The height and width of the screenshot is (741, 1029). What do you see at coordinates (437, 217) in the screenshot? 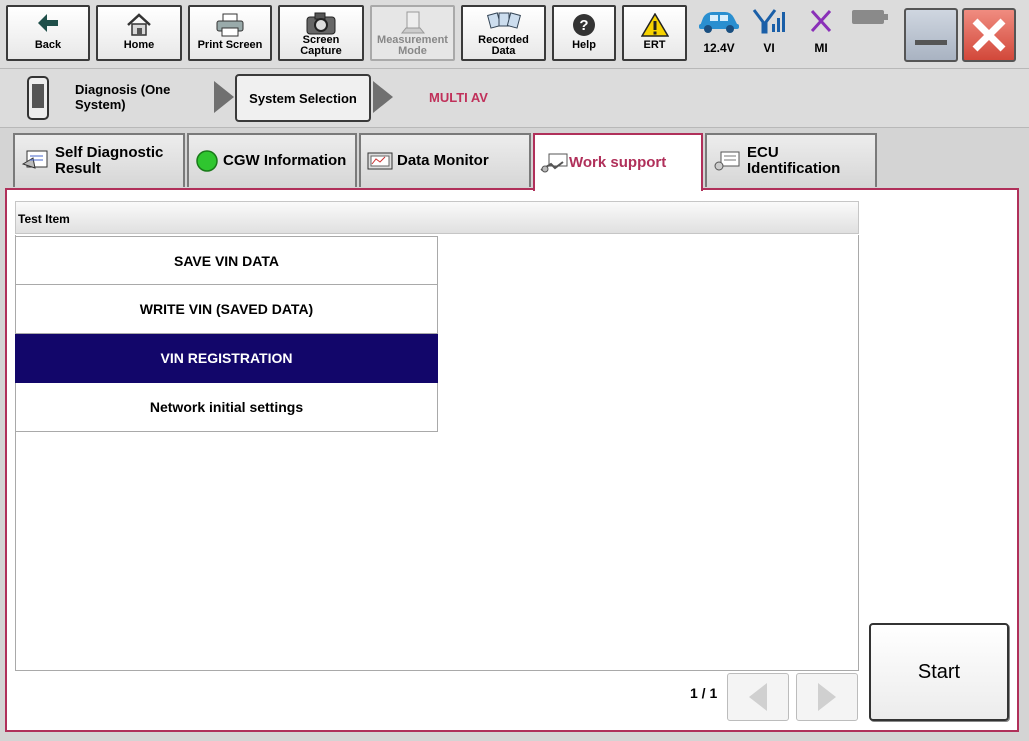
I see `test-item-column-header: Test Item` at bounding box center [437, 217].